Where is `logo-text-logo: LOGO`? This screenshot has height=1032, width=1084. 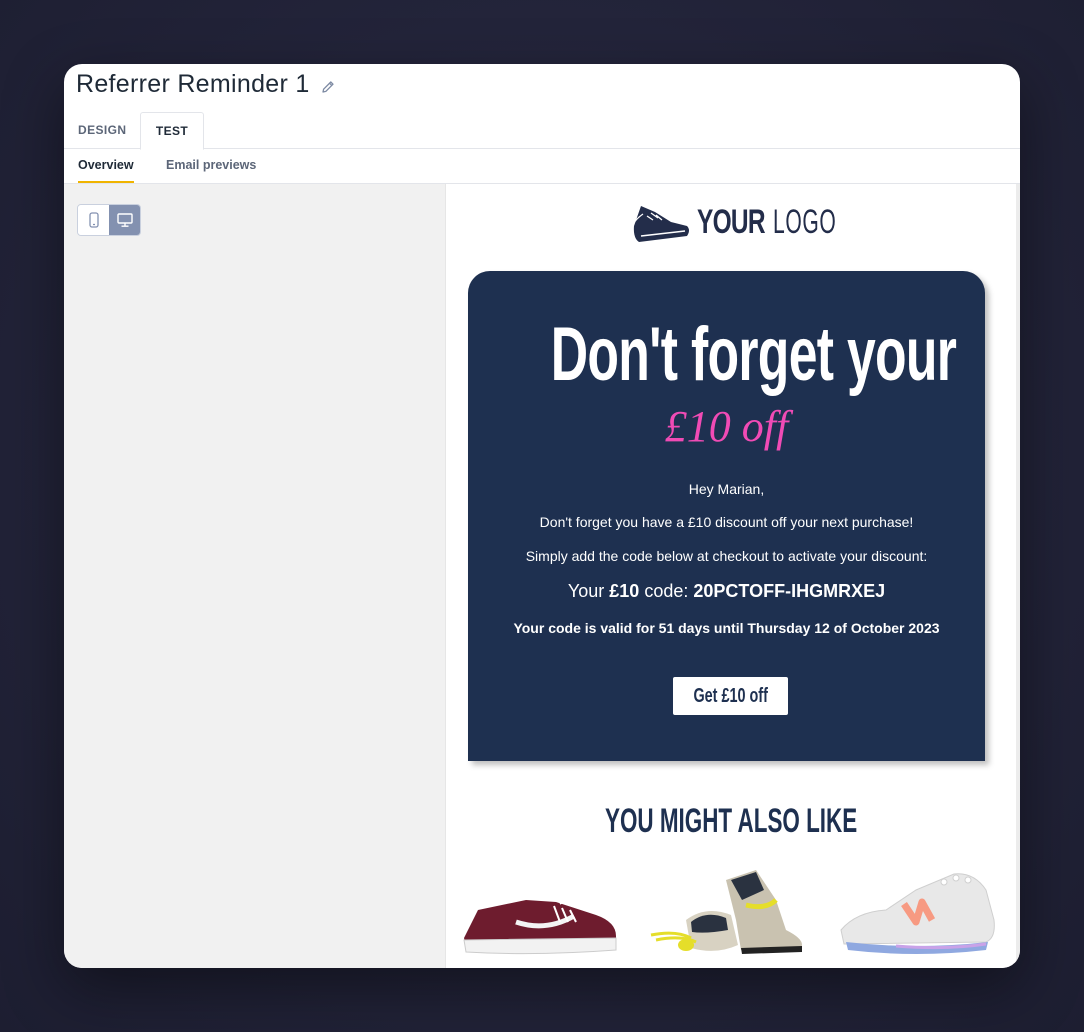
logo-text-logo: LOGO is located at coordinates (805, 221).